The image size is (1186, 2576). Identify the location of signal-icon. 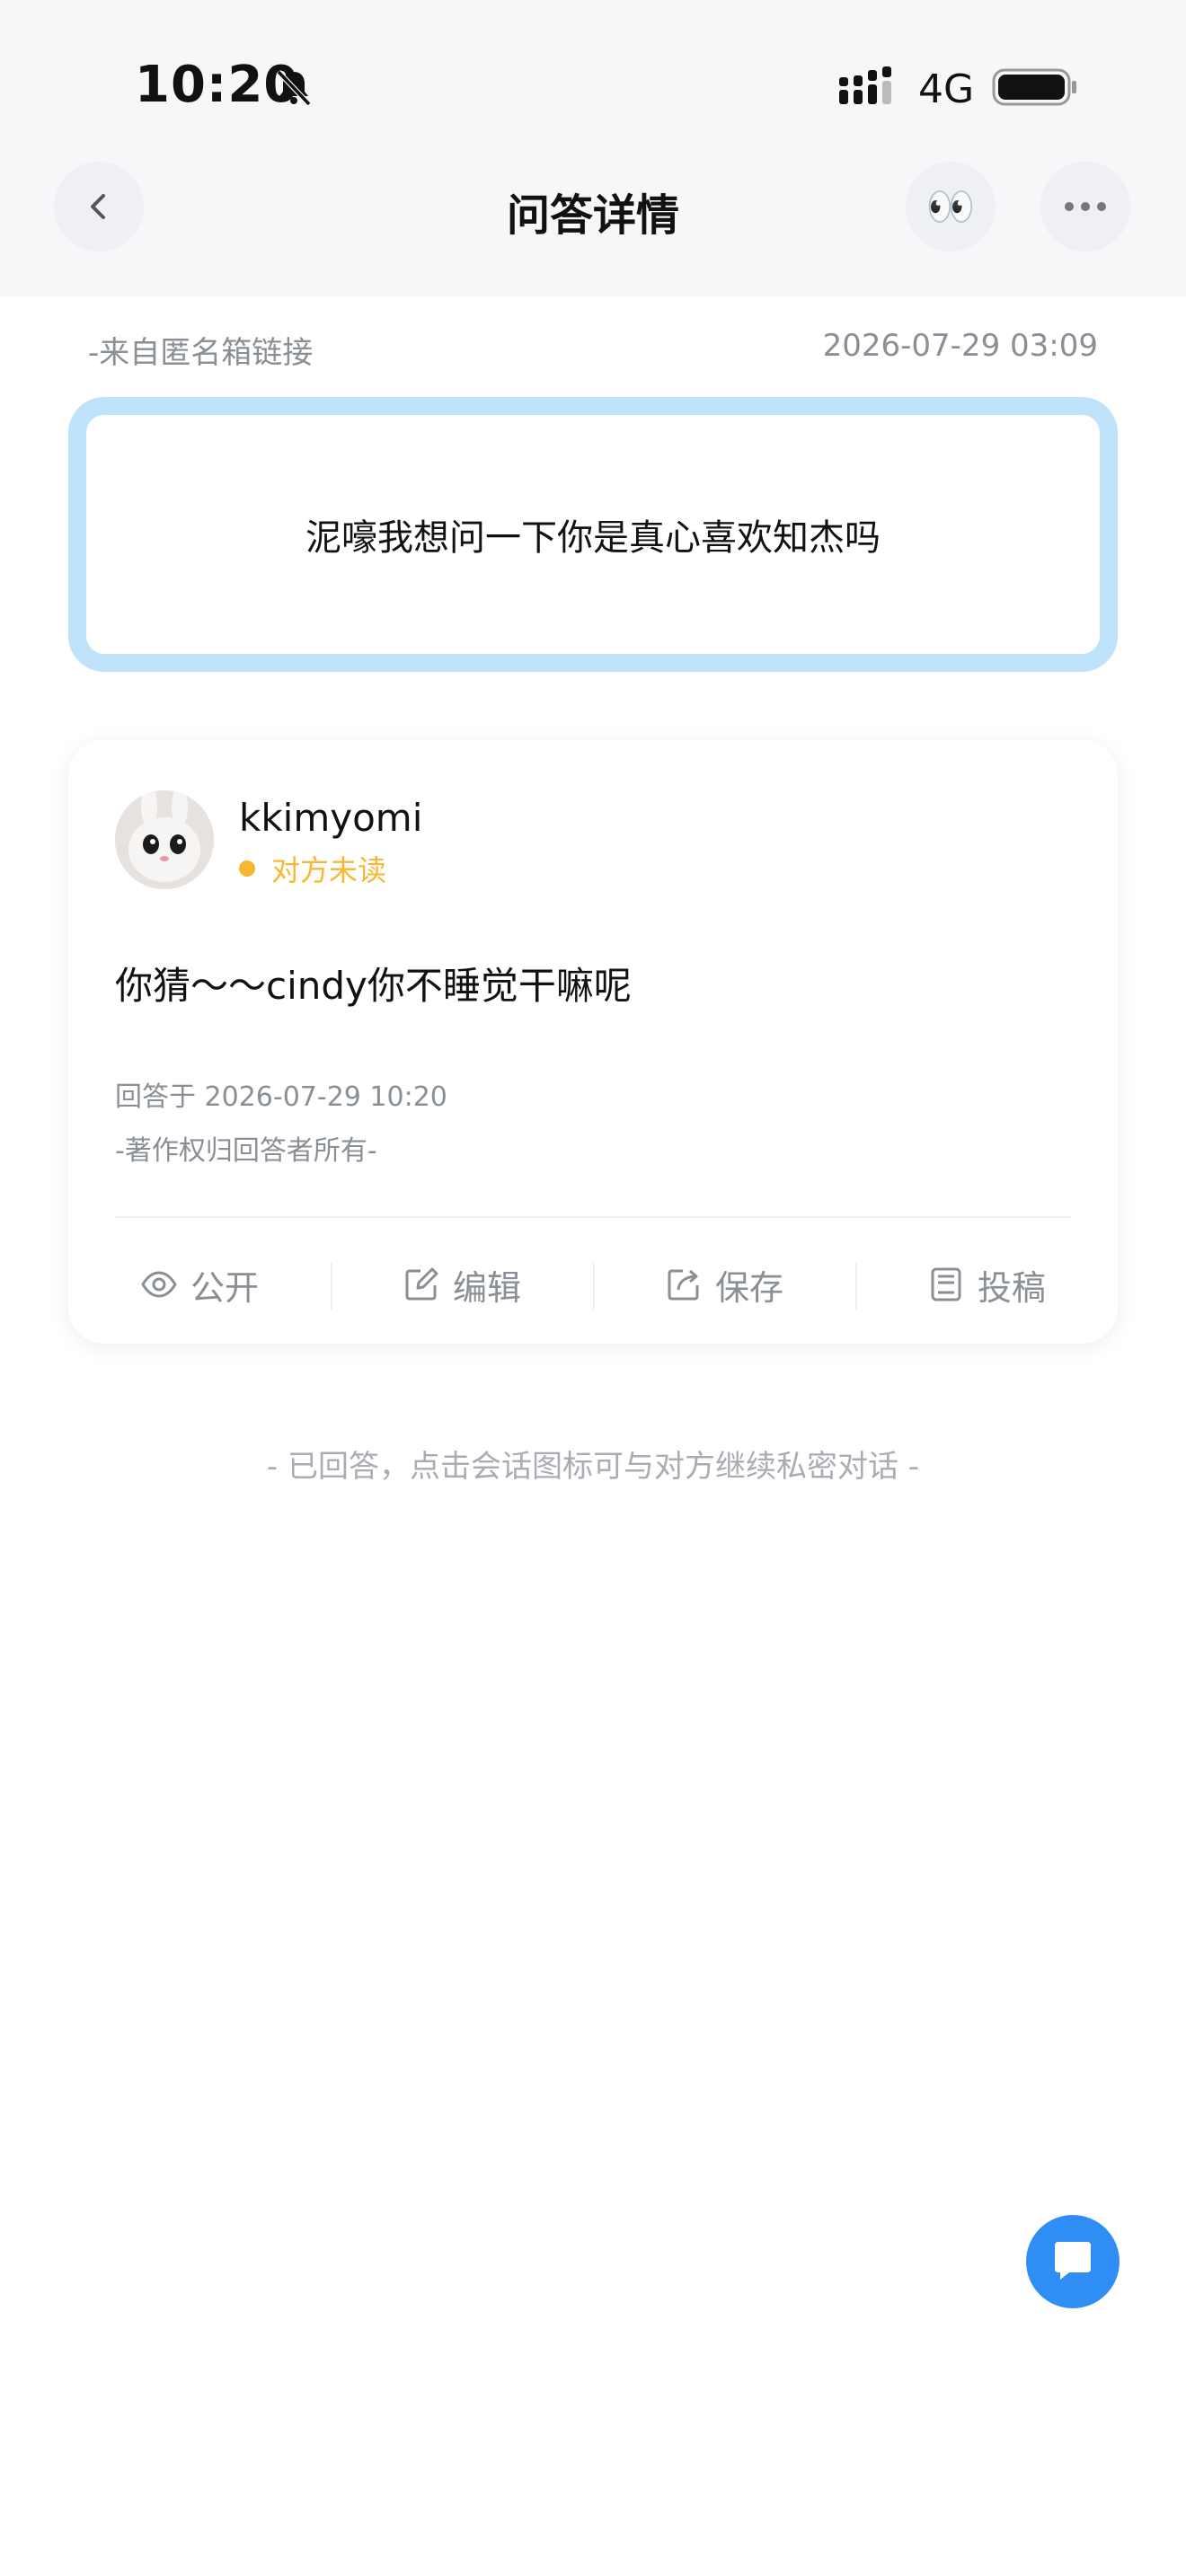
(865, 85).